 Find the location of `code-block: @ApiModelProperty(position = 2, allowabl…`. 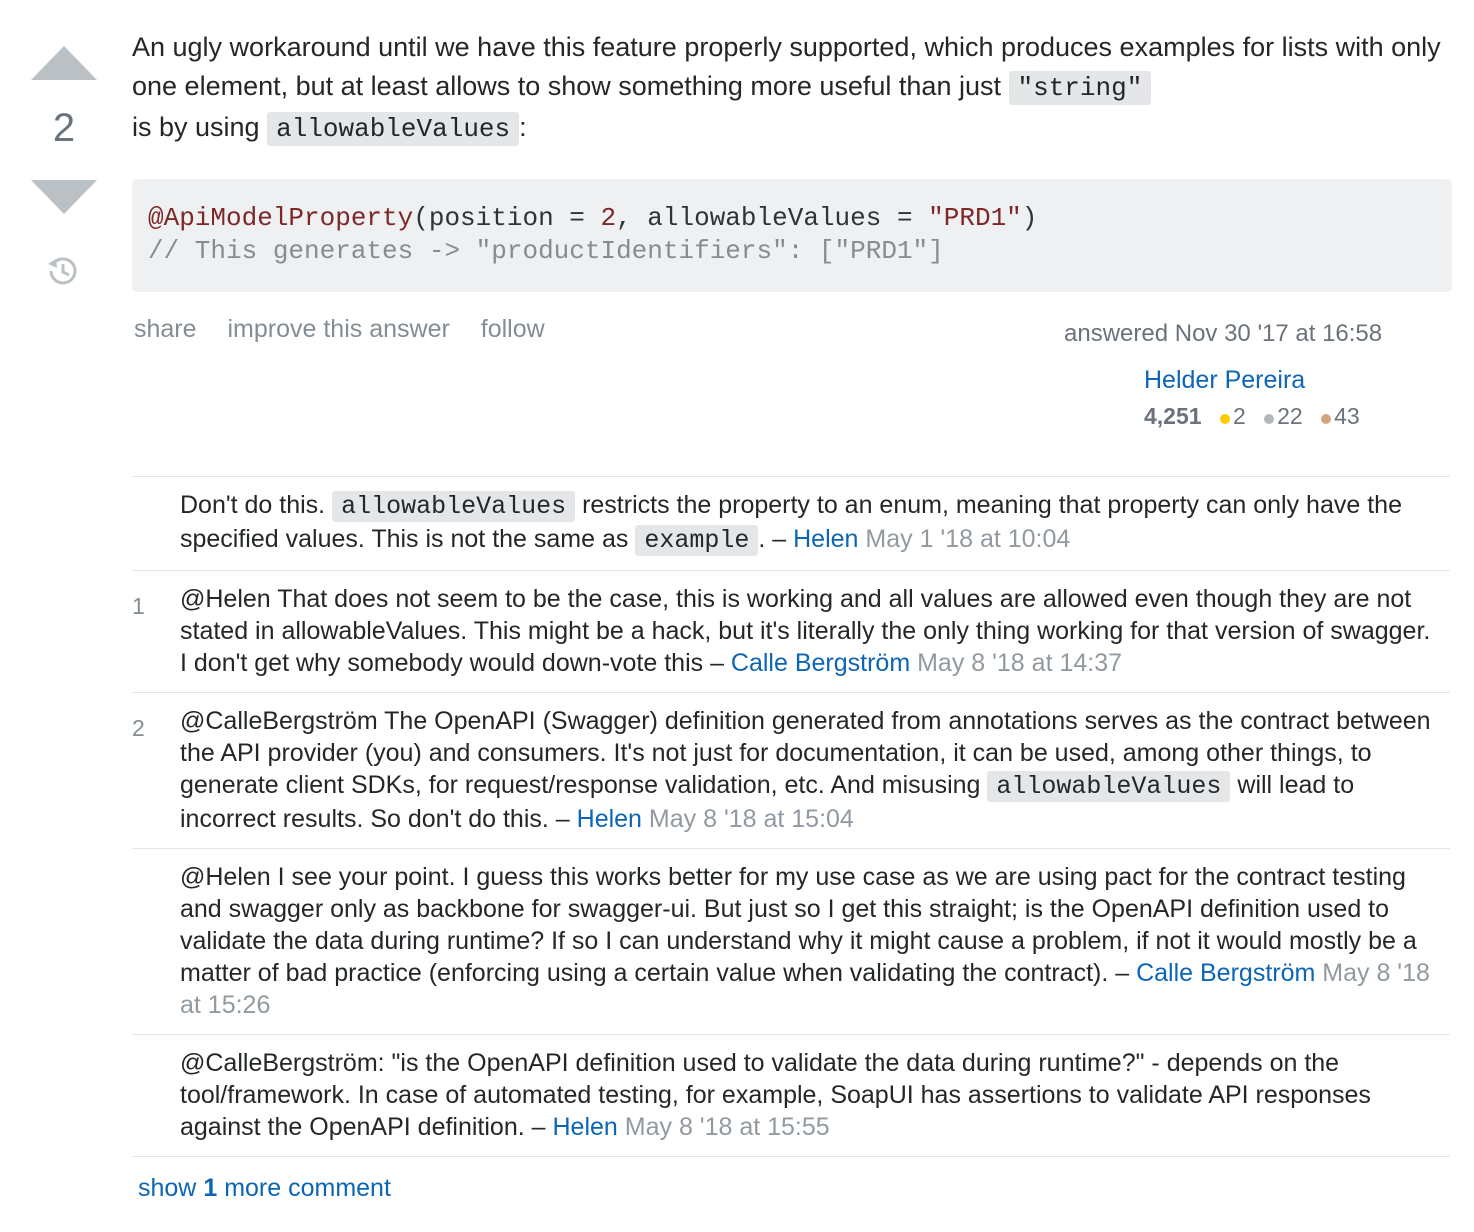

code-block: @ApiModelProperty(position = 2, allowabl… is located at coordinates (792, 235).